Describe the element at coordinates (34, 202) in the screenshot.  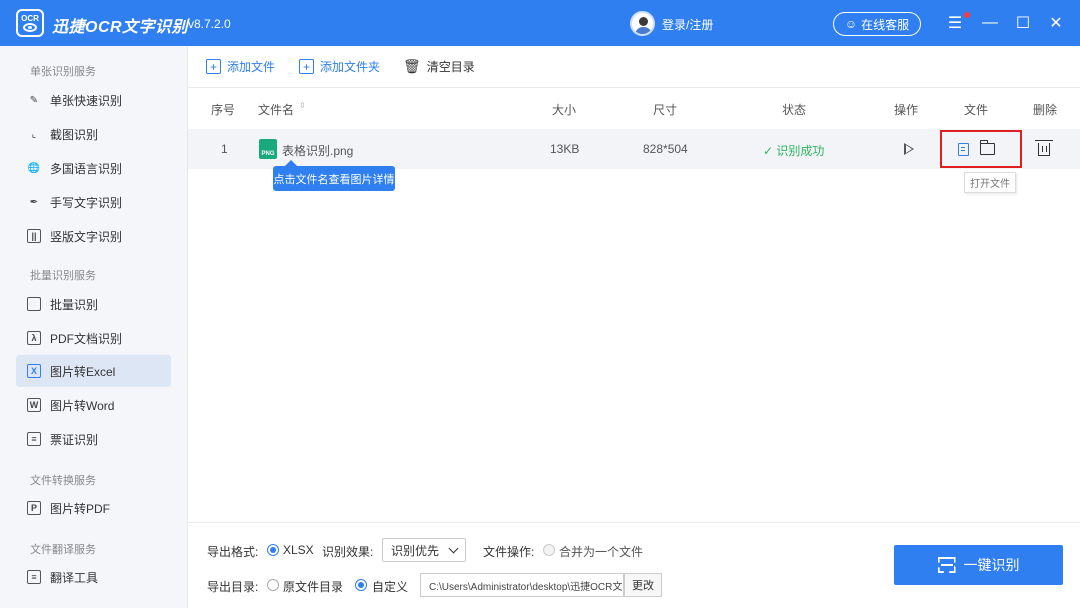
I see `pen-icon: ✒` at that location.